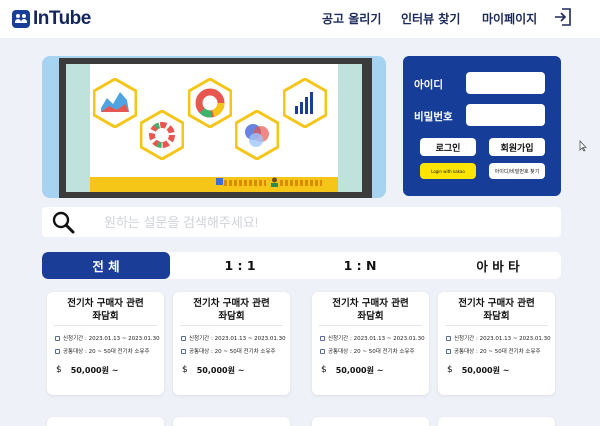 The width and height of the screenshot is (600, 426). I want to click on kakao-login-button: Login with kakao, so click(448, 171).